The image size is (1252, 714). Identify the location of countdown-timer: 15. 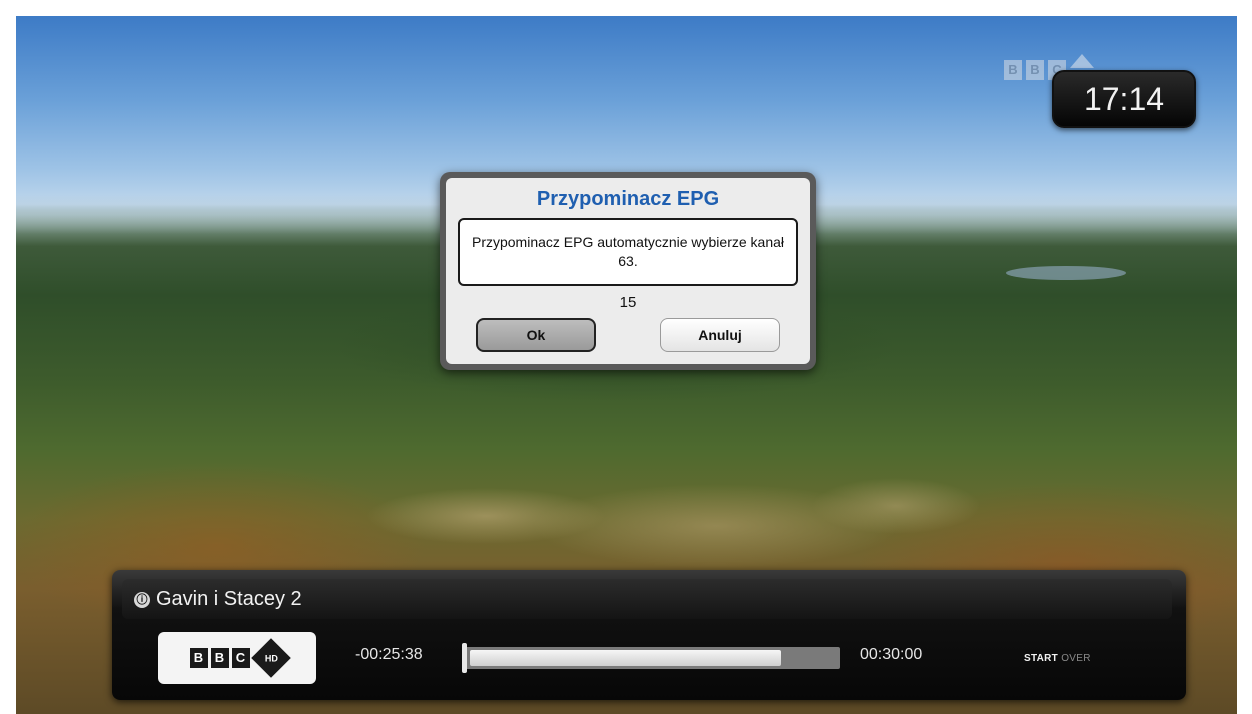
(628, 302).